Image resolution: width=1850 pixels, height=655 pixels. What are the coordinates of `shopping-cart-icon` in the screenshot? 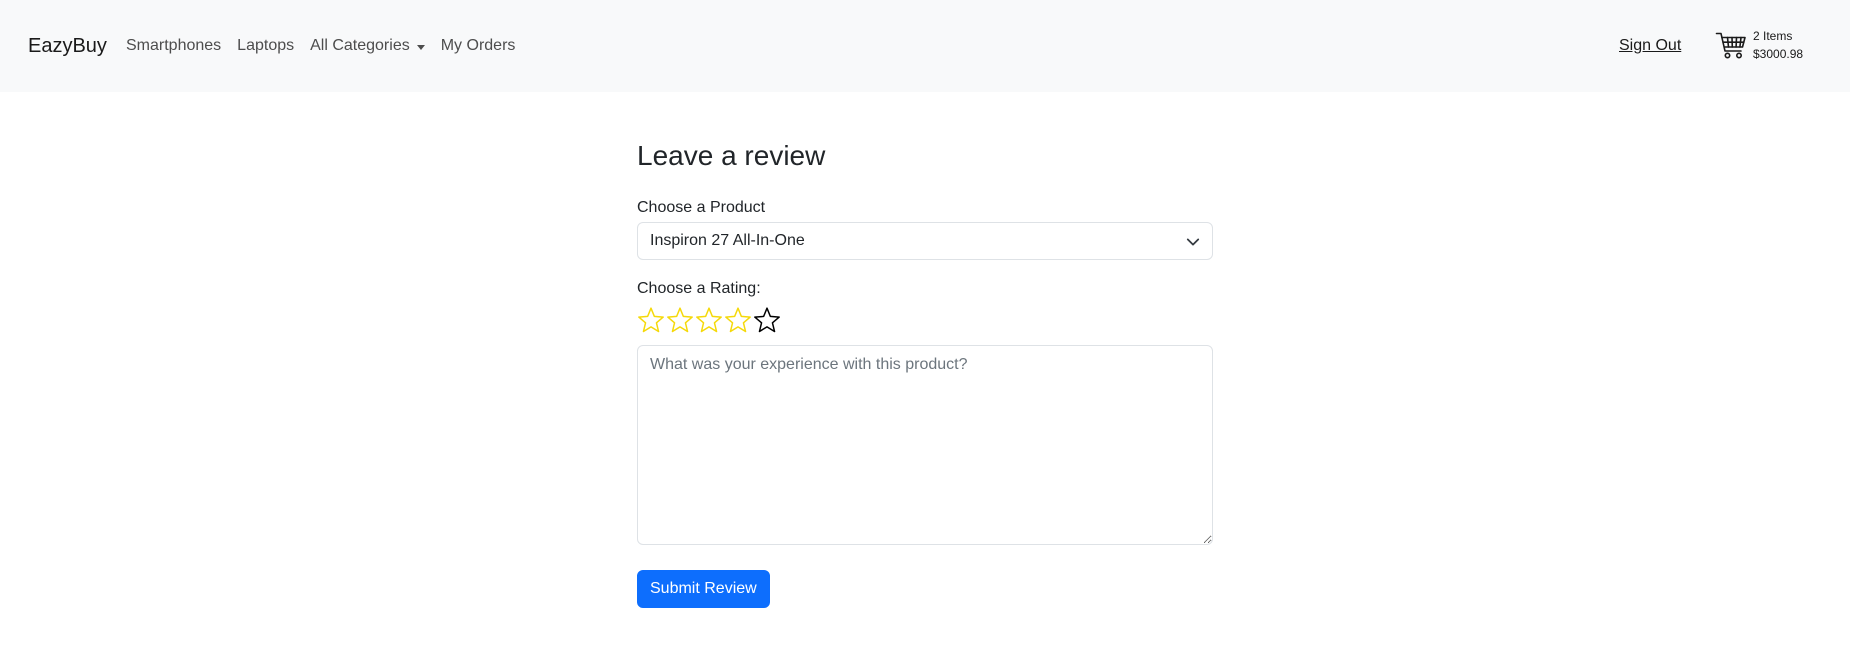 It's located at (1730, 45).